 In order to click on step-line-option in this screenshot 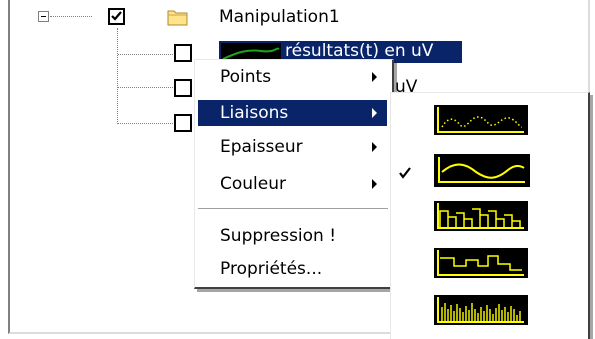, I will do `click(481, 263)`.